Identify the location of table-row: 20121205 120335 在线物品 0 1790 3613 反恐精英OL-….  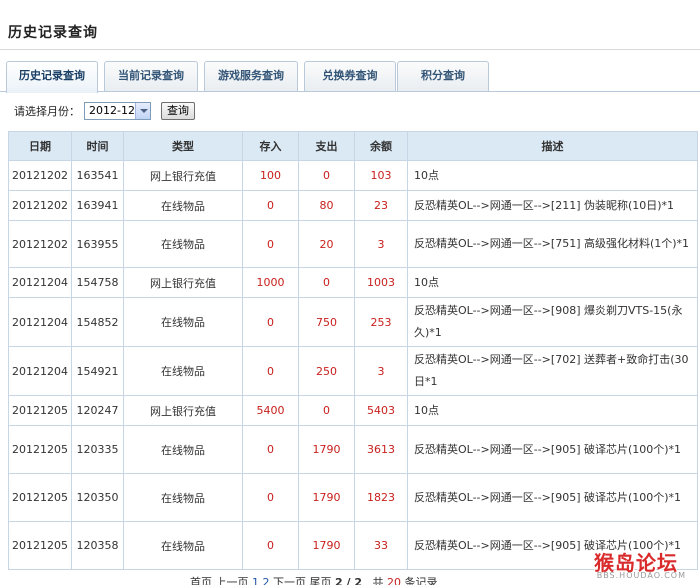
(353, 449).